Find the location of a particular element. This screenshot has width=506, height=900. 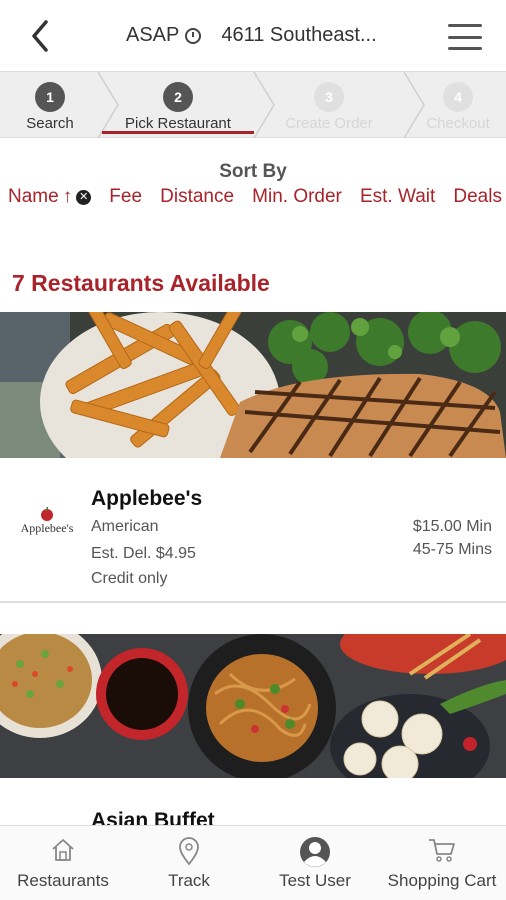

step-label: Checkout is located at coordinates (458, 123).